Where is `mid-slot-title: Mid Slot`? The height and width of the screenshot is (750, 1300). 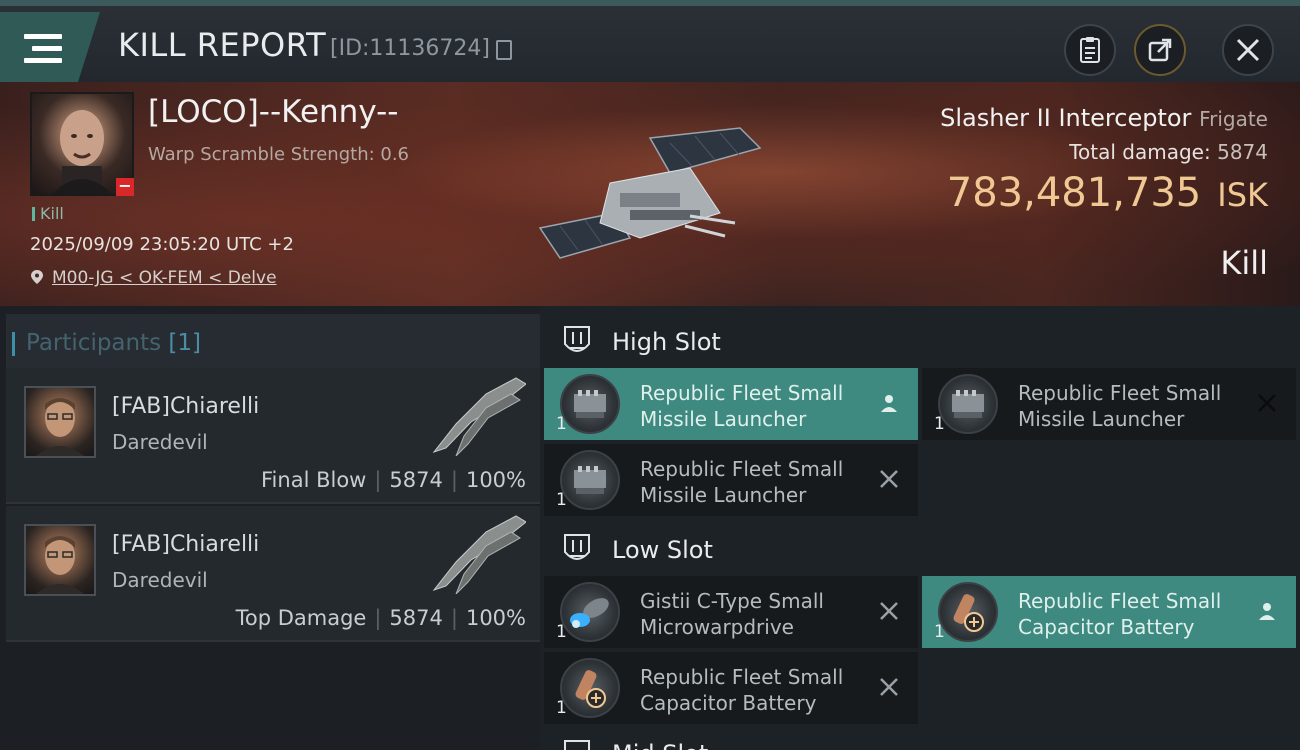
mid-slot-title: Mid Slot is located at coordinates (660, 745).